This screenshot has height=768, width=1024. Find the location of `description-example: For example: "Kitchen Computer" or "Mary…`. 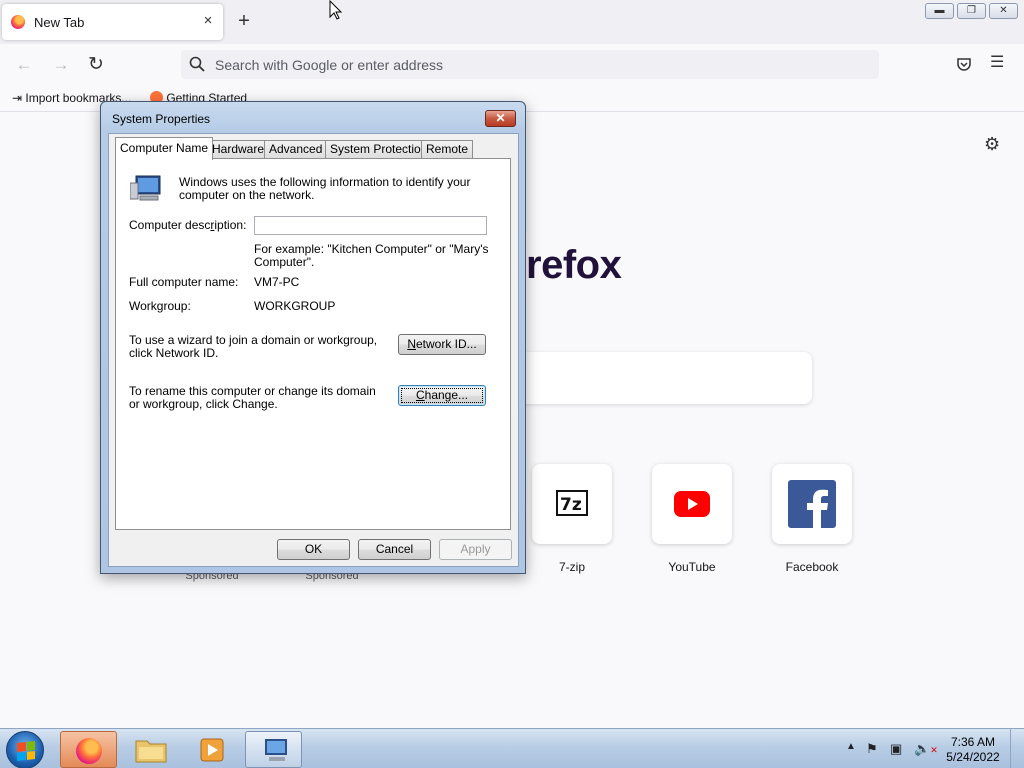

description-example: For example: "Kitchen Computer" or "Mary… is located at coordinates (371, 255).